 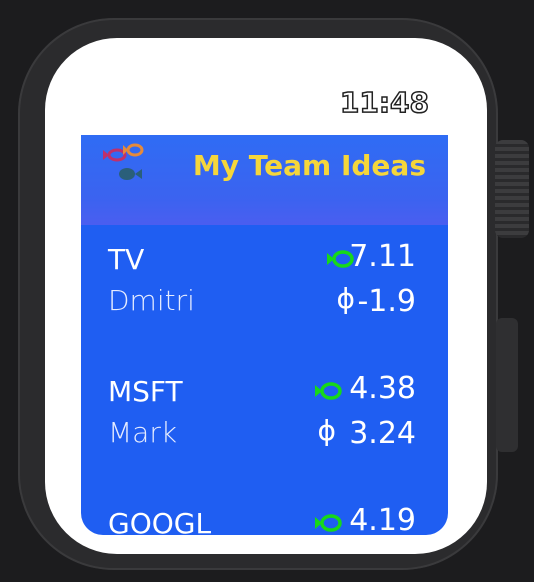 What do you see at coordinates (151, 300) in the screenshot?
I see `owner-label: Dmitri` at bounding box center [151, 300].